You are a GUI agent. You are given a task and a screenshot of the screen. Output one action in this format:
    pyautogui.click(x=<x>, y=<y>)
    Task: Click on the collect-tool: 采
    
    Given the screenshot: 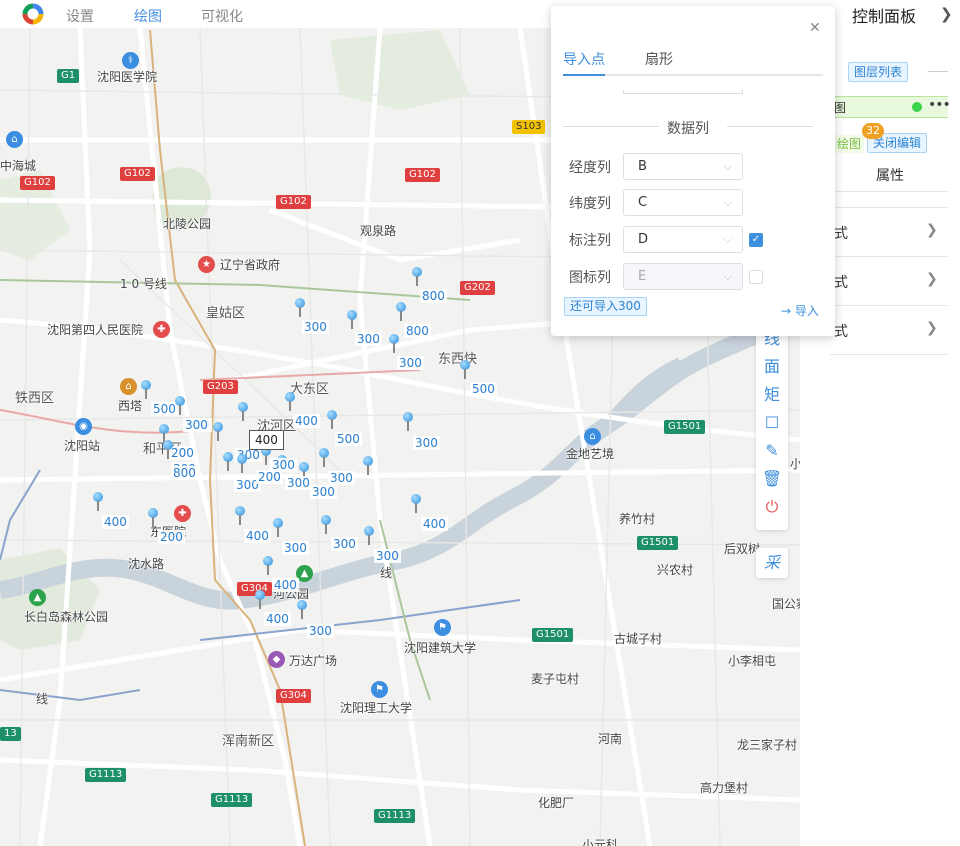 What is the action you would take?
    pyautogui.click(x=772, y=563)
    